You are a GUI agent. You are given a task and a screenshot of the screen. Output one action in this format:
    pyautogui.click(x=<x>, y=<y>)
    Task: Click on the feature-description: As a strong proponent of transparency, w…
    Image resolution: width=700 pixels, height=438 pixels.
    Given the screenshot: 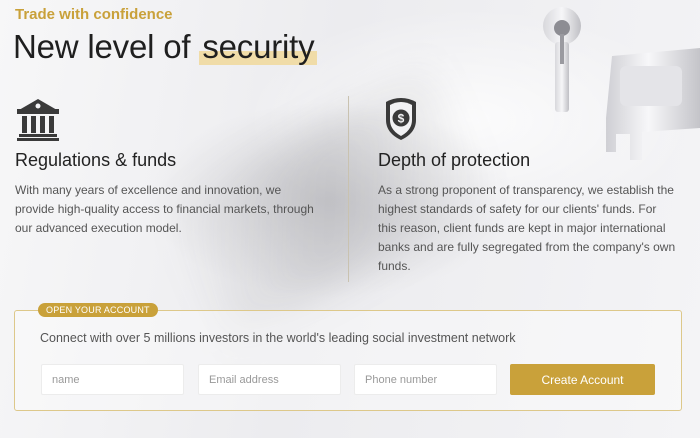 What is the action you would take?
    pyautogui.click(x=527, y=228)
    